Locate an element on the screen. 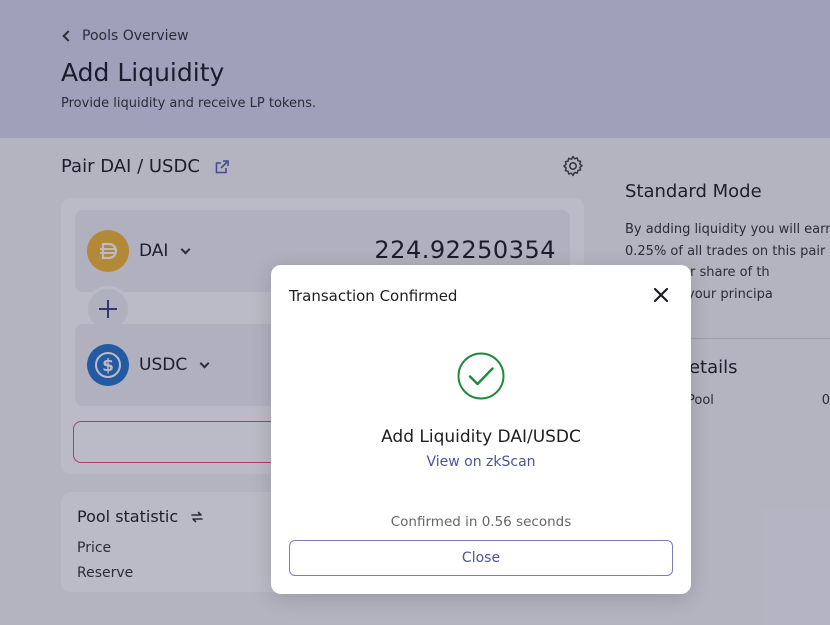 Image resolution: width=830 pixels, height=625 pixels. success-check-icon is located at coordinates (481, 376).